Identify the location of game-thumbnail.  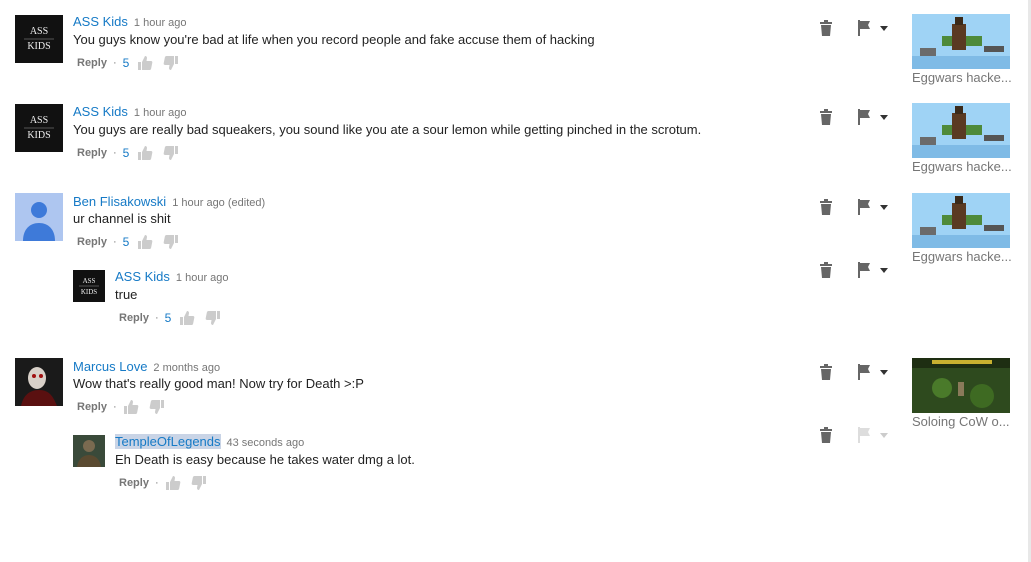
(961, 385).